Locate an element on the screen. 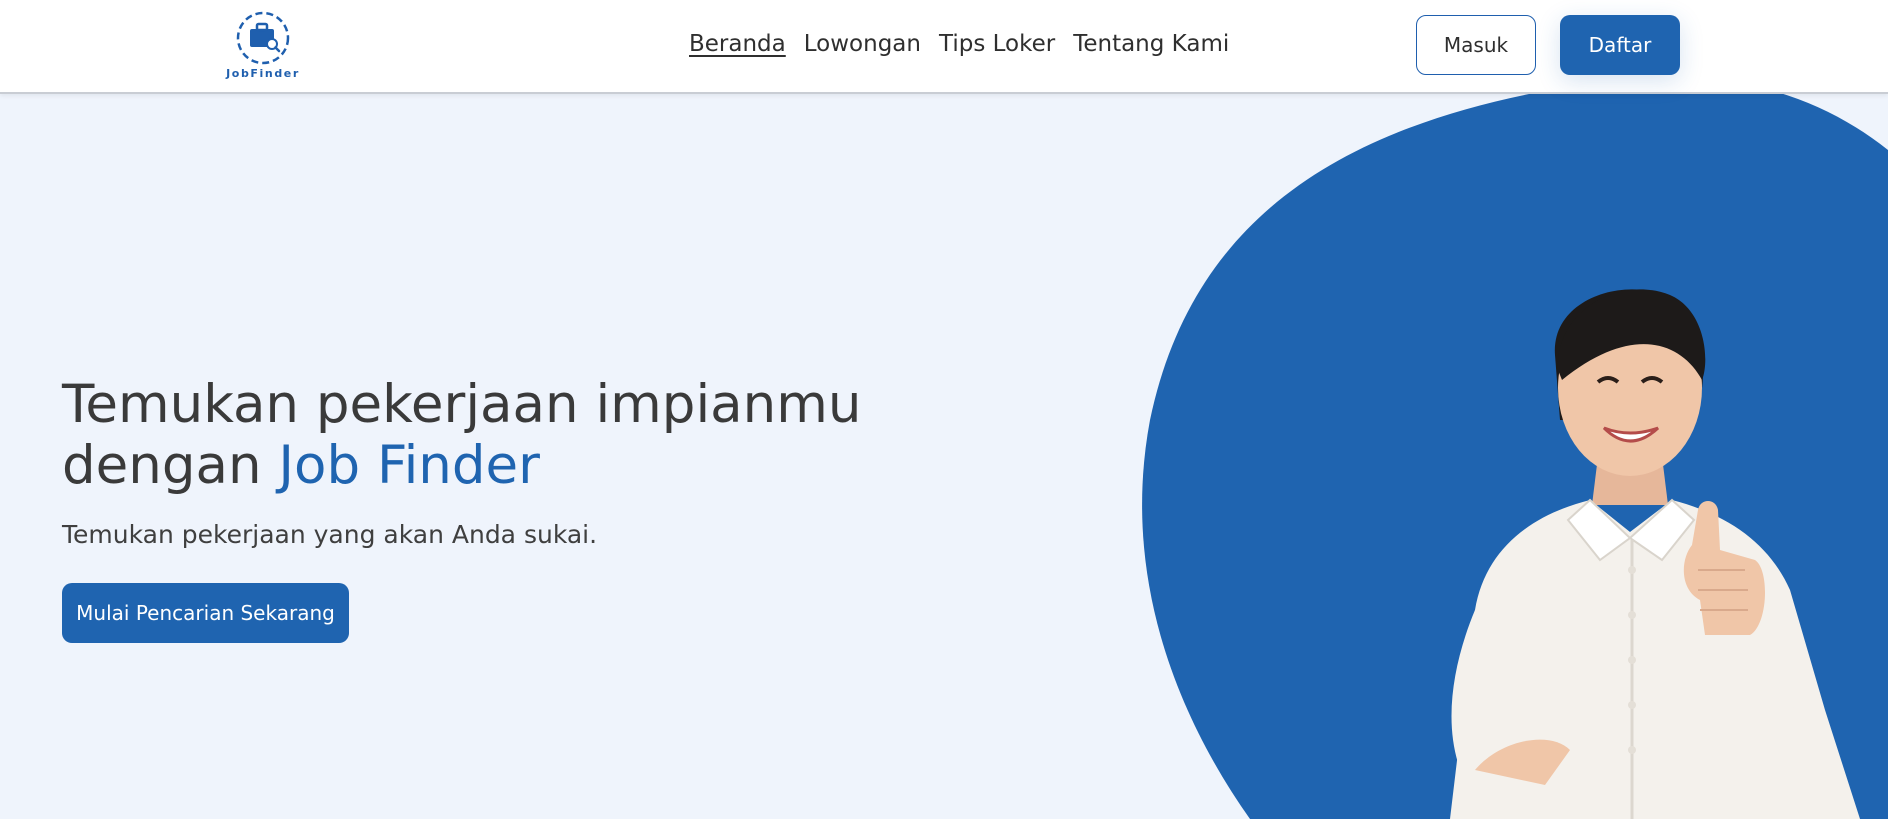  register-button: Daftar is located at coordinates (1620, 45).